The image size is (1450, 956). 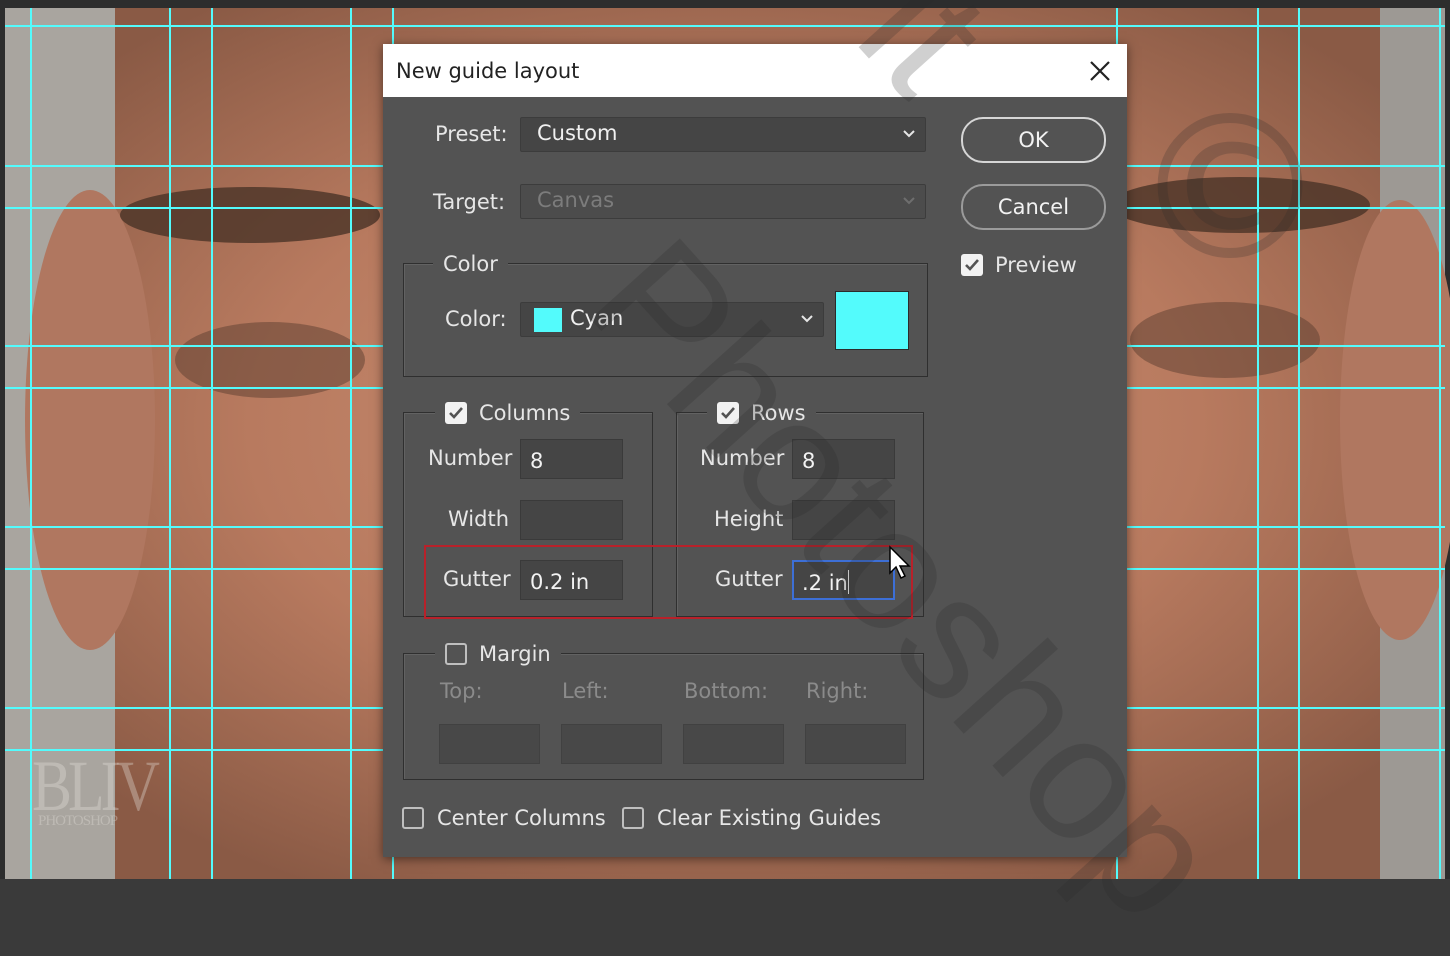 What do you see at coordinates (576, 200) in the screenshot?
I see `target-value: Canvas` at bounding box center [576, 200].